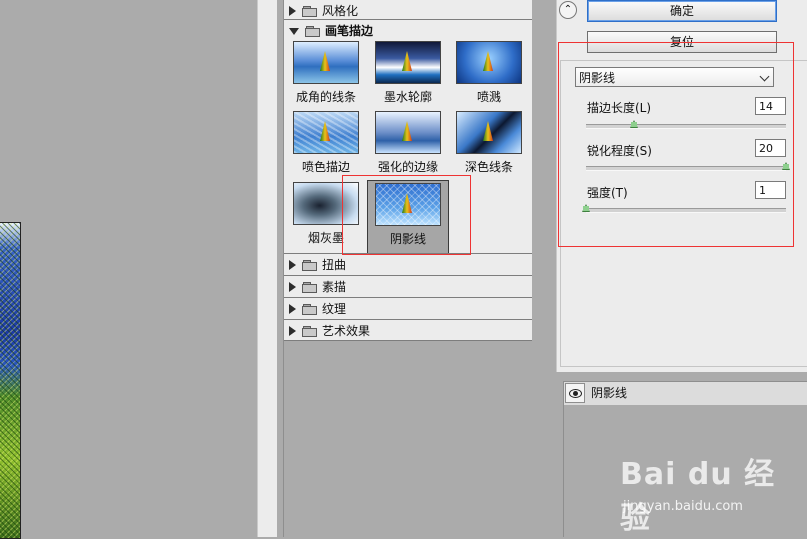 The image size is (807, 539). I want to click on filter-label: 深色线条, so click(488, 167).